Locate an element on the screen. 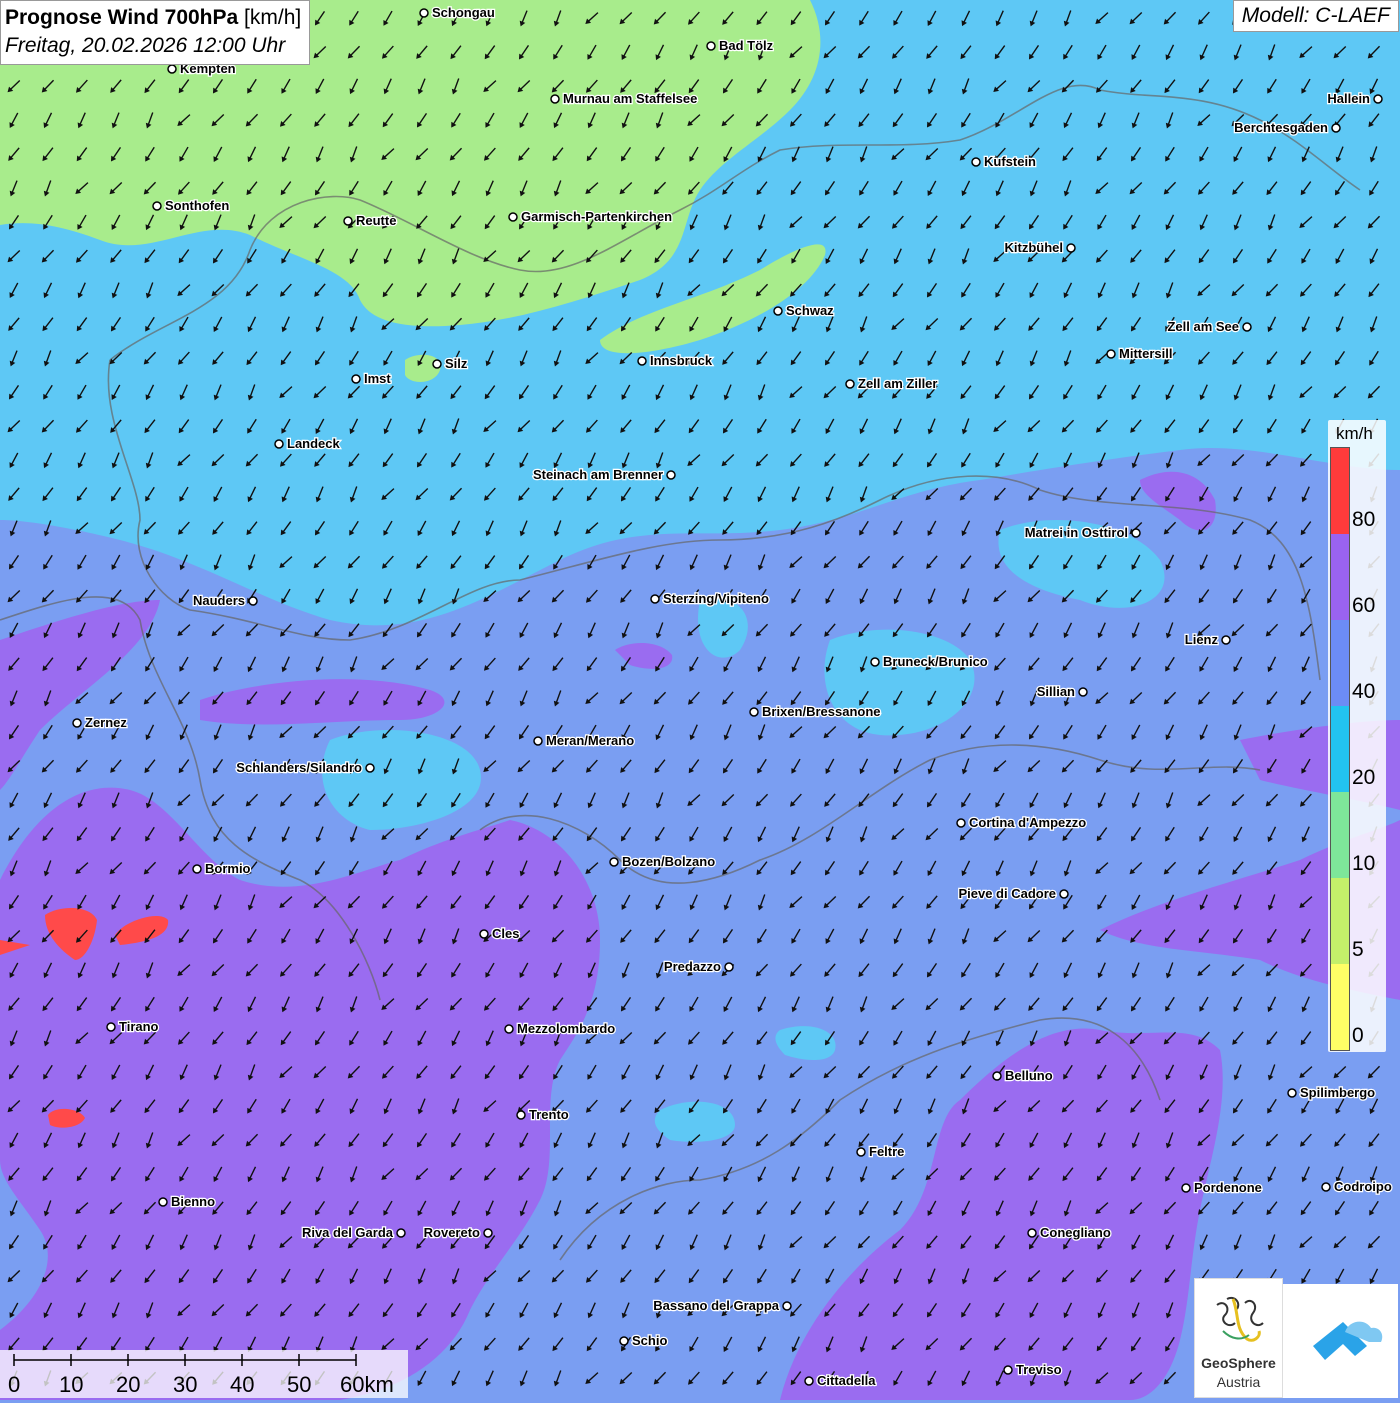 This screenshot has width=1400, height=1403. legend-label: 60 is located at coordinates (1364, 605).